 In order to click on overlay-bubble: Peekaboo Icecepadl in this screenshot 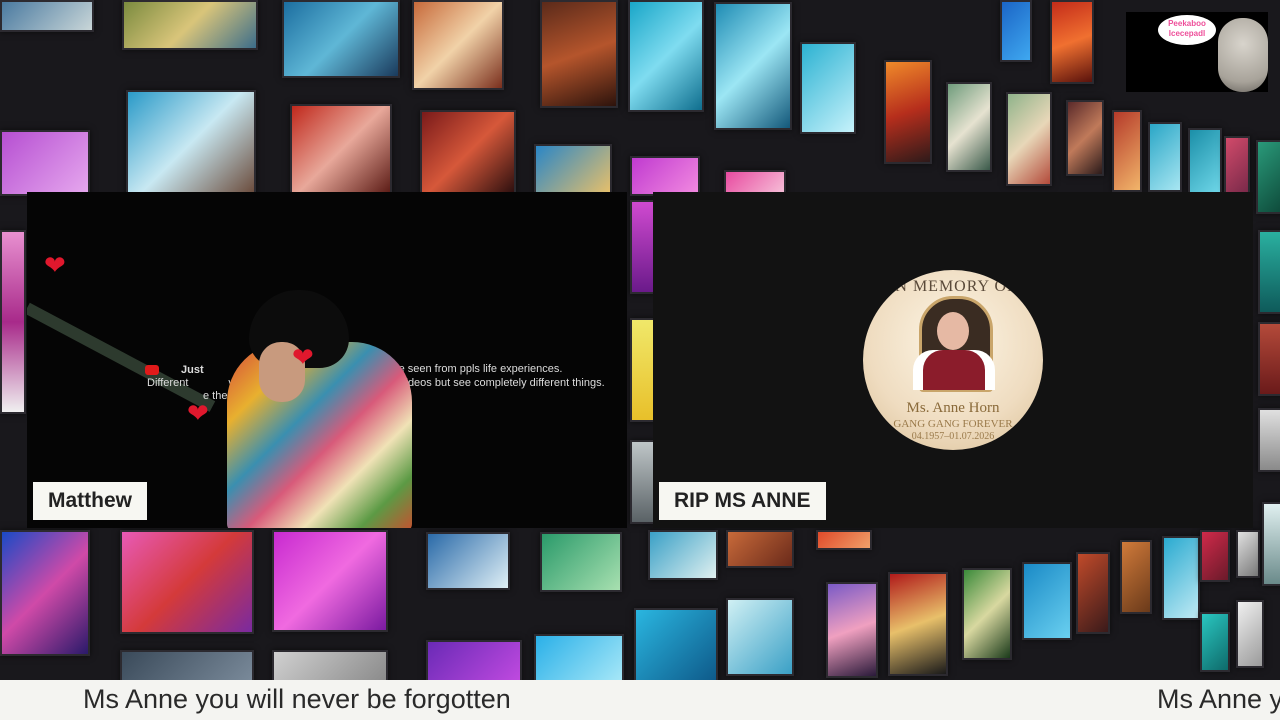, I will do `click(1187, 30)`.